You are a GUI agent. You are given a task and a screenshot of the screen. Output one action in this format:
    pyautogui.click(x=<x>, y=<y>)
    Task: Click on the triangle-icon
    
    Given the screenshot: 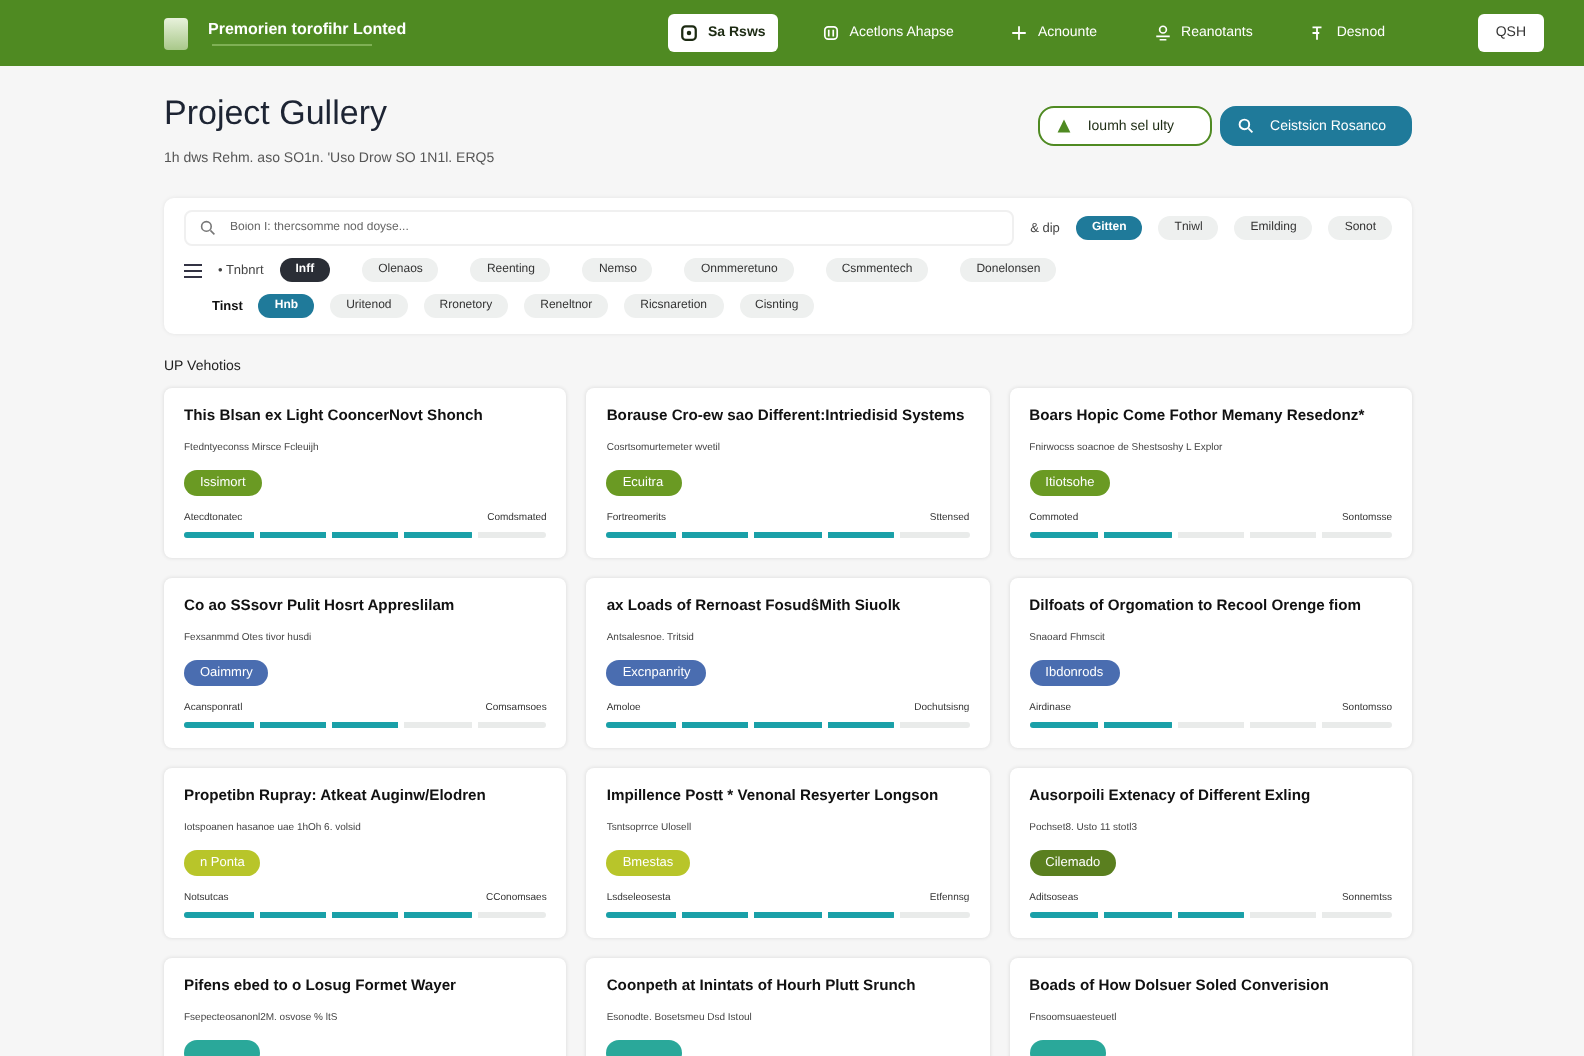 What is the action you would take?
    pyautogui.click(x=1063, y=126)
    